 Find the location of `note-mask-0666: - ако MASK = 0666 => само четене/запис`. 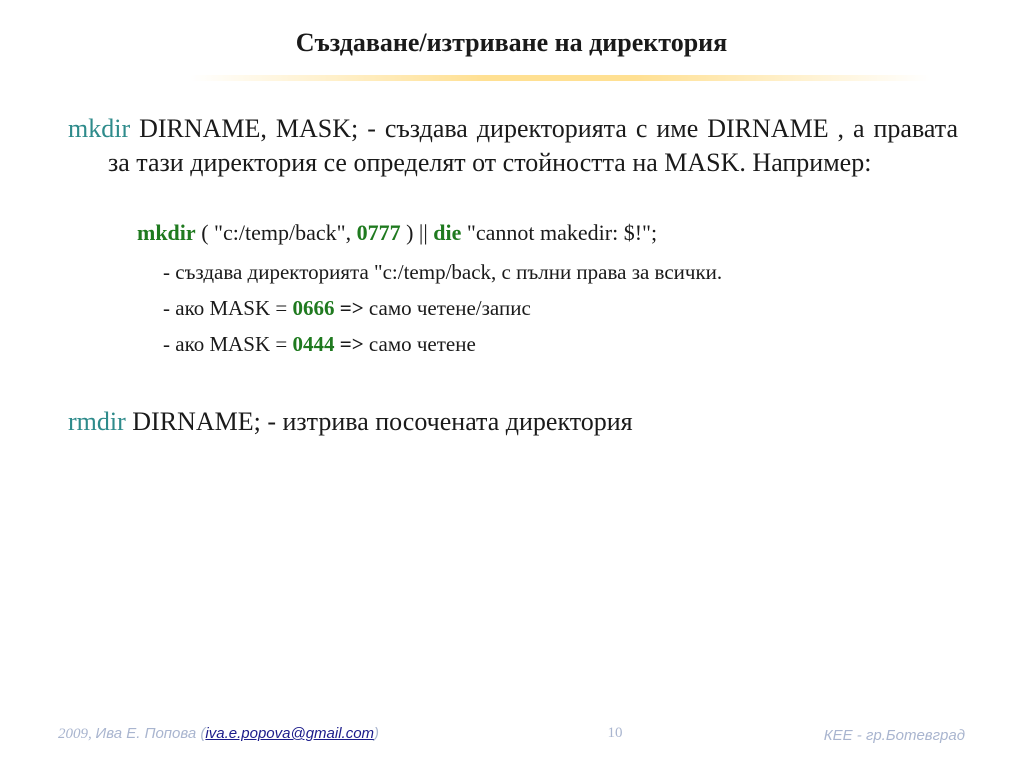

note-mask-0666: - ако MASK = 0666 => само четене/запис is located at coordinates (347, 308).